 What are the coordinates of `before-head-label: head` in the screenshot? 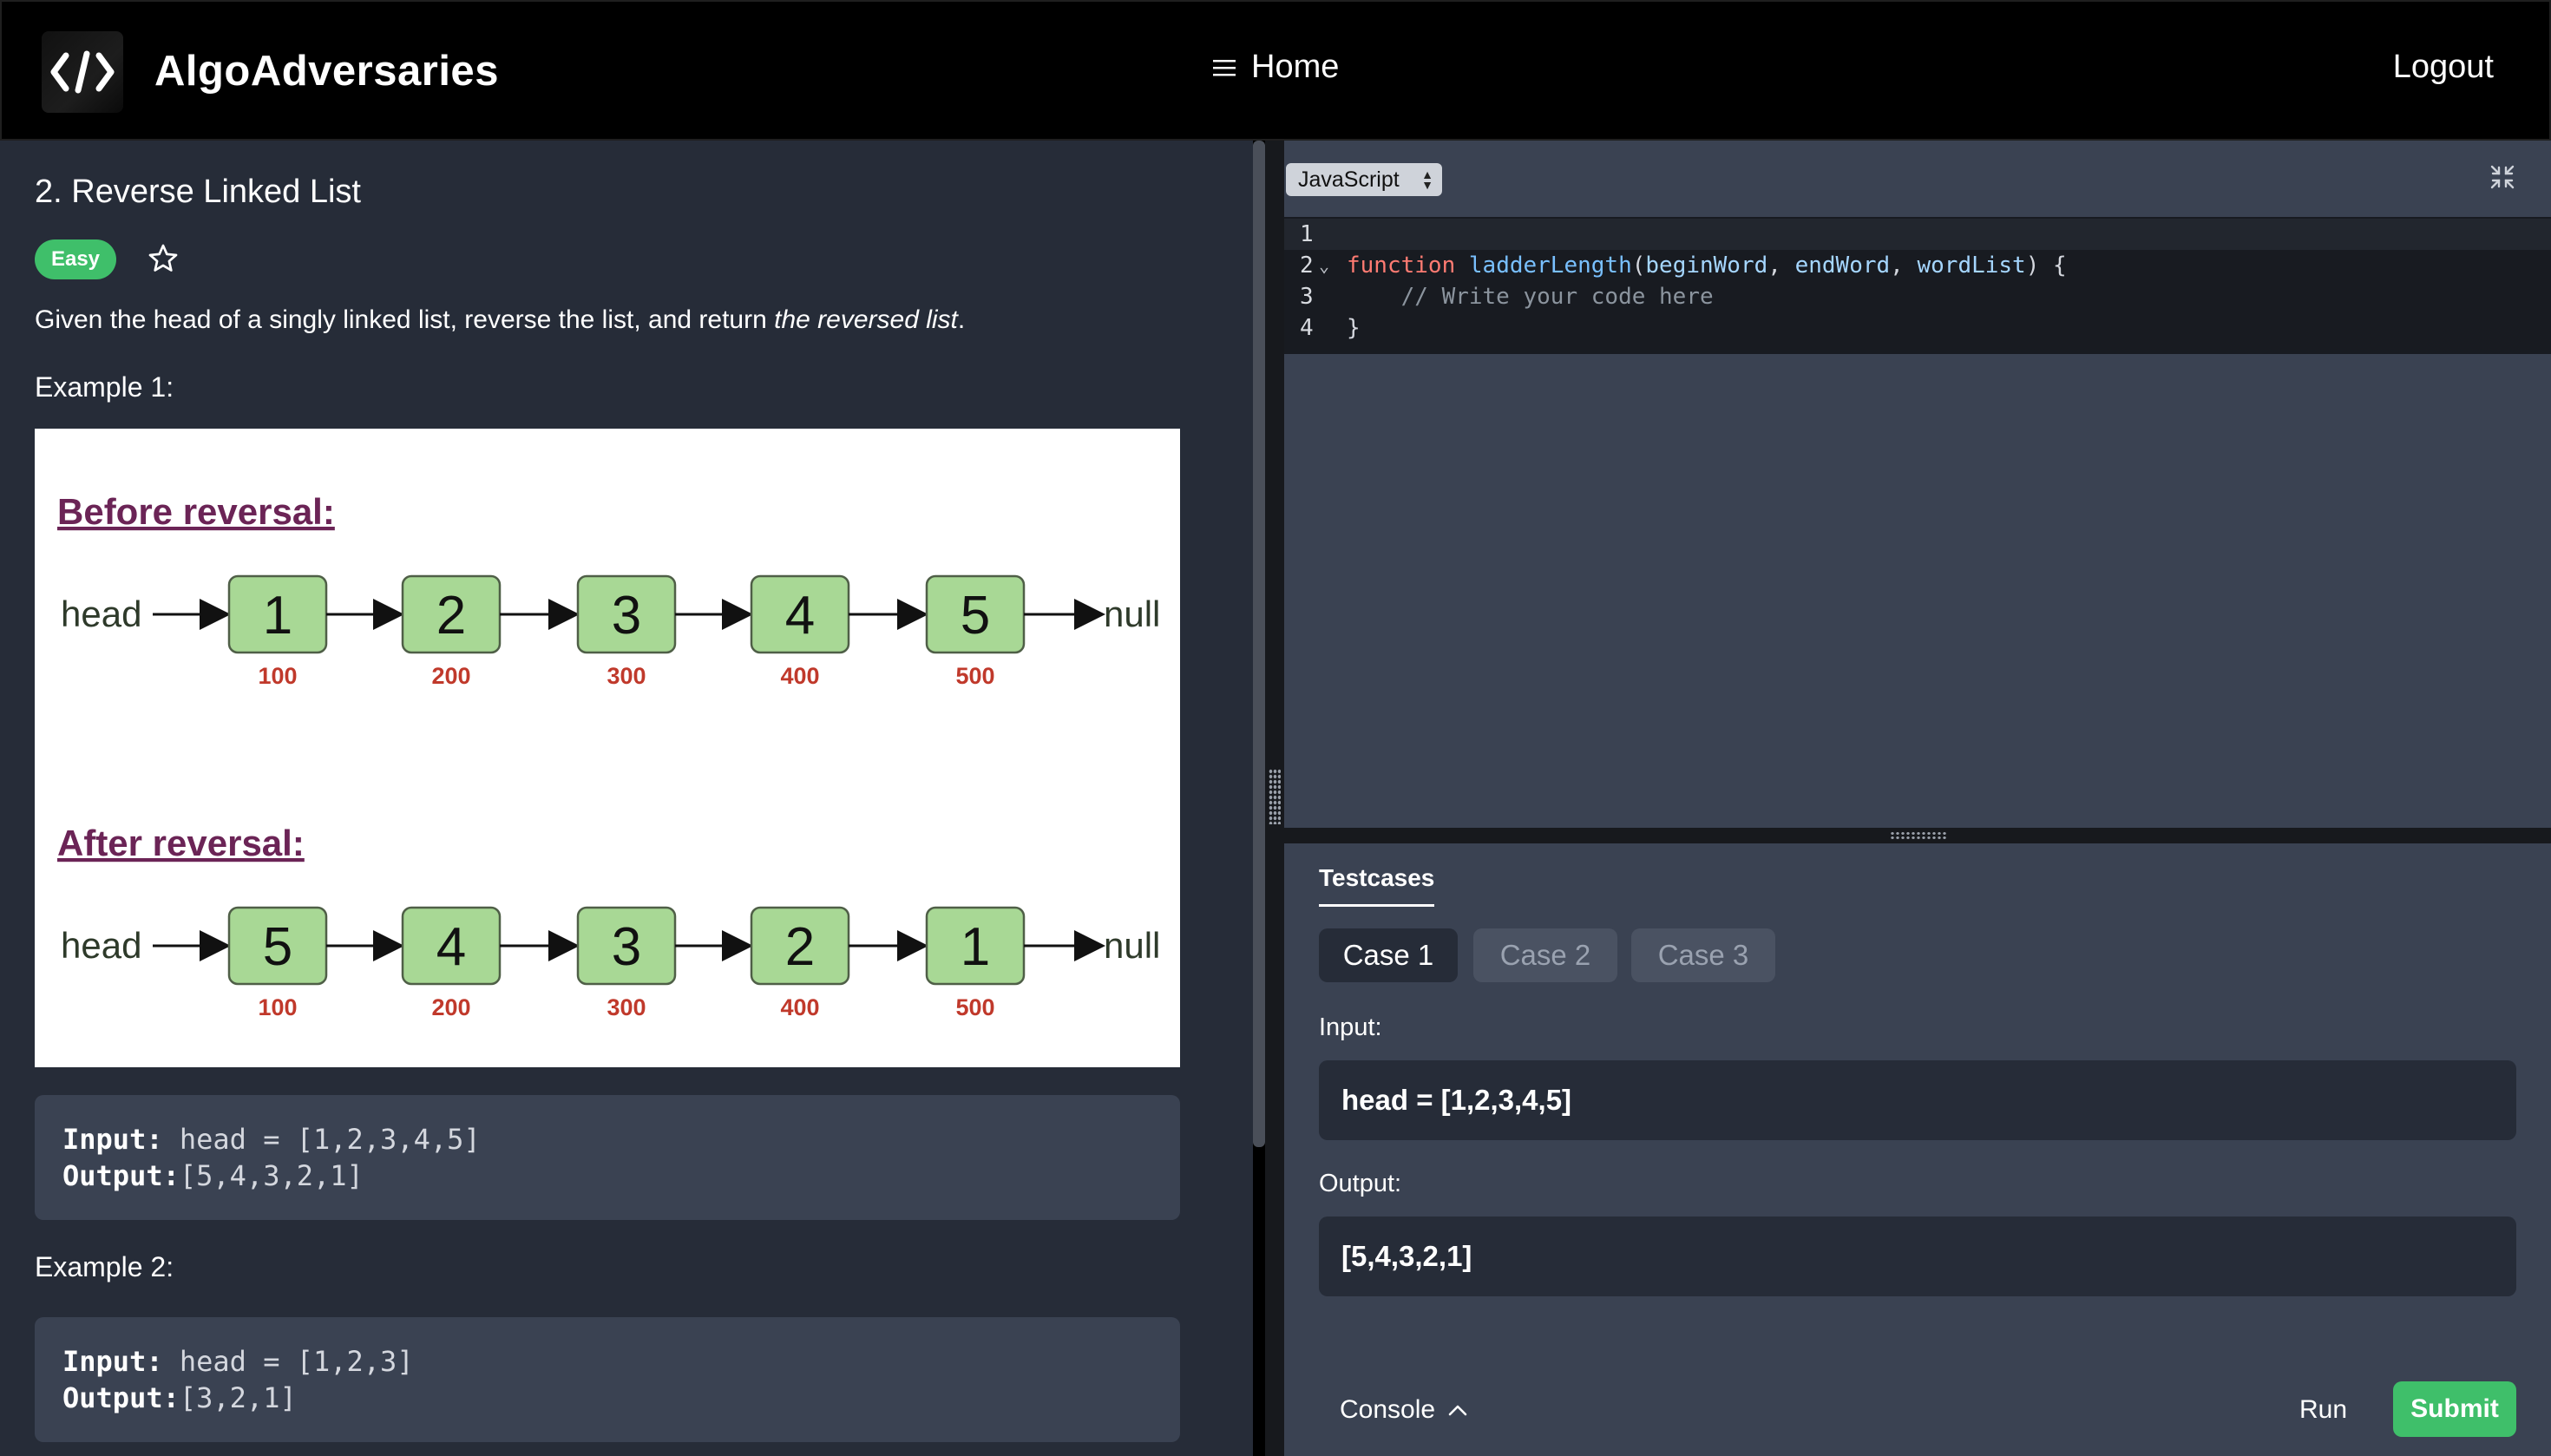 It's located at (101, 614).